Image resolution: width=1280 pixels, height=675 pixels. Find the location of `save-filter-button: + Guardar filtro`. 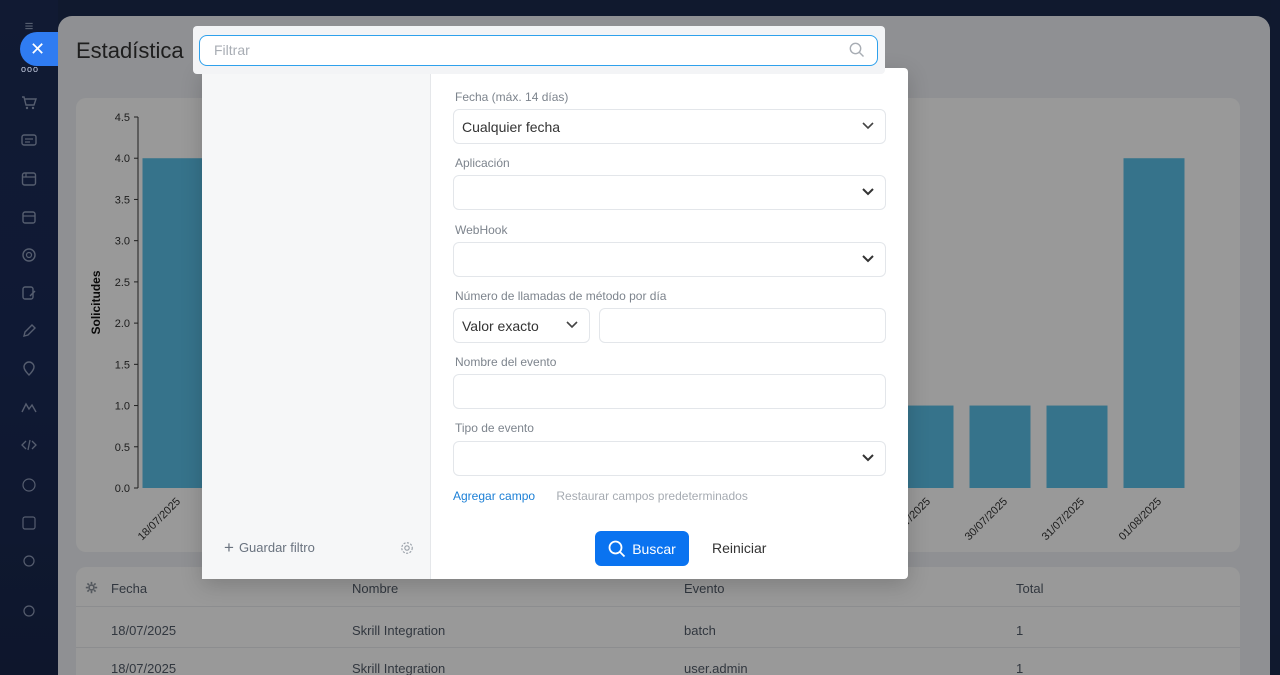

save-filter-button: + Guardar filtro is located at coordinates (269, 547).